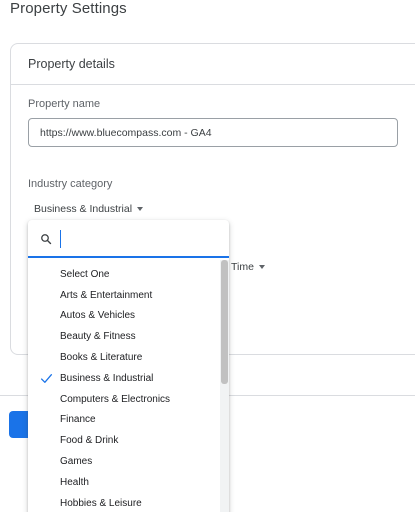 The image size is (415, 512). Describe the element at coordinates (74, 482) in the screenshot. I see `option-label: Health` at that location.